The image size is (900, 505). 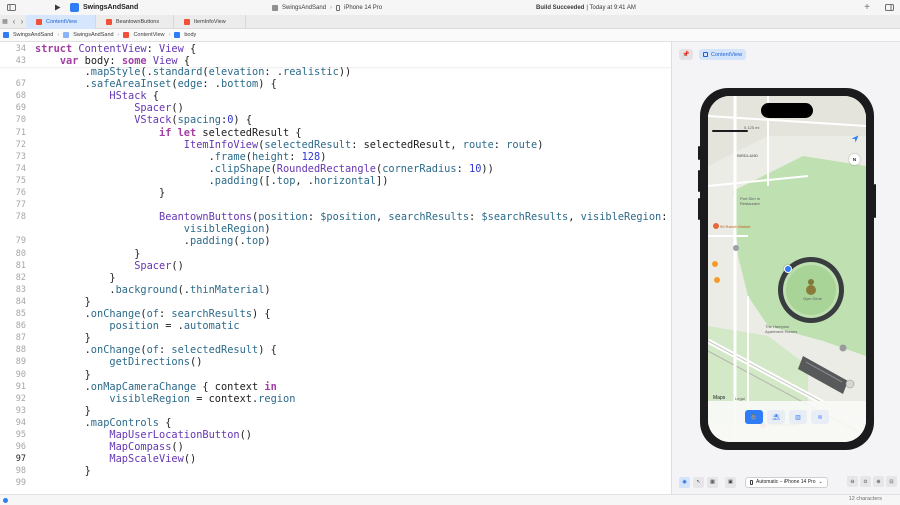 What do you see at coordinates (865, 481) in the screenshot?
I see `zoom-actual-button: ⊙` at bounding box center [865, 481].